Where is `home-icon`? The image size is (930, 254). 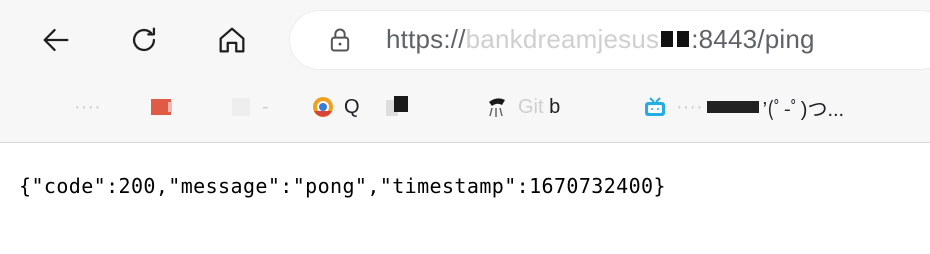 home-icon is located at coordinates (232, 40).